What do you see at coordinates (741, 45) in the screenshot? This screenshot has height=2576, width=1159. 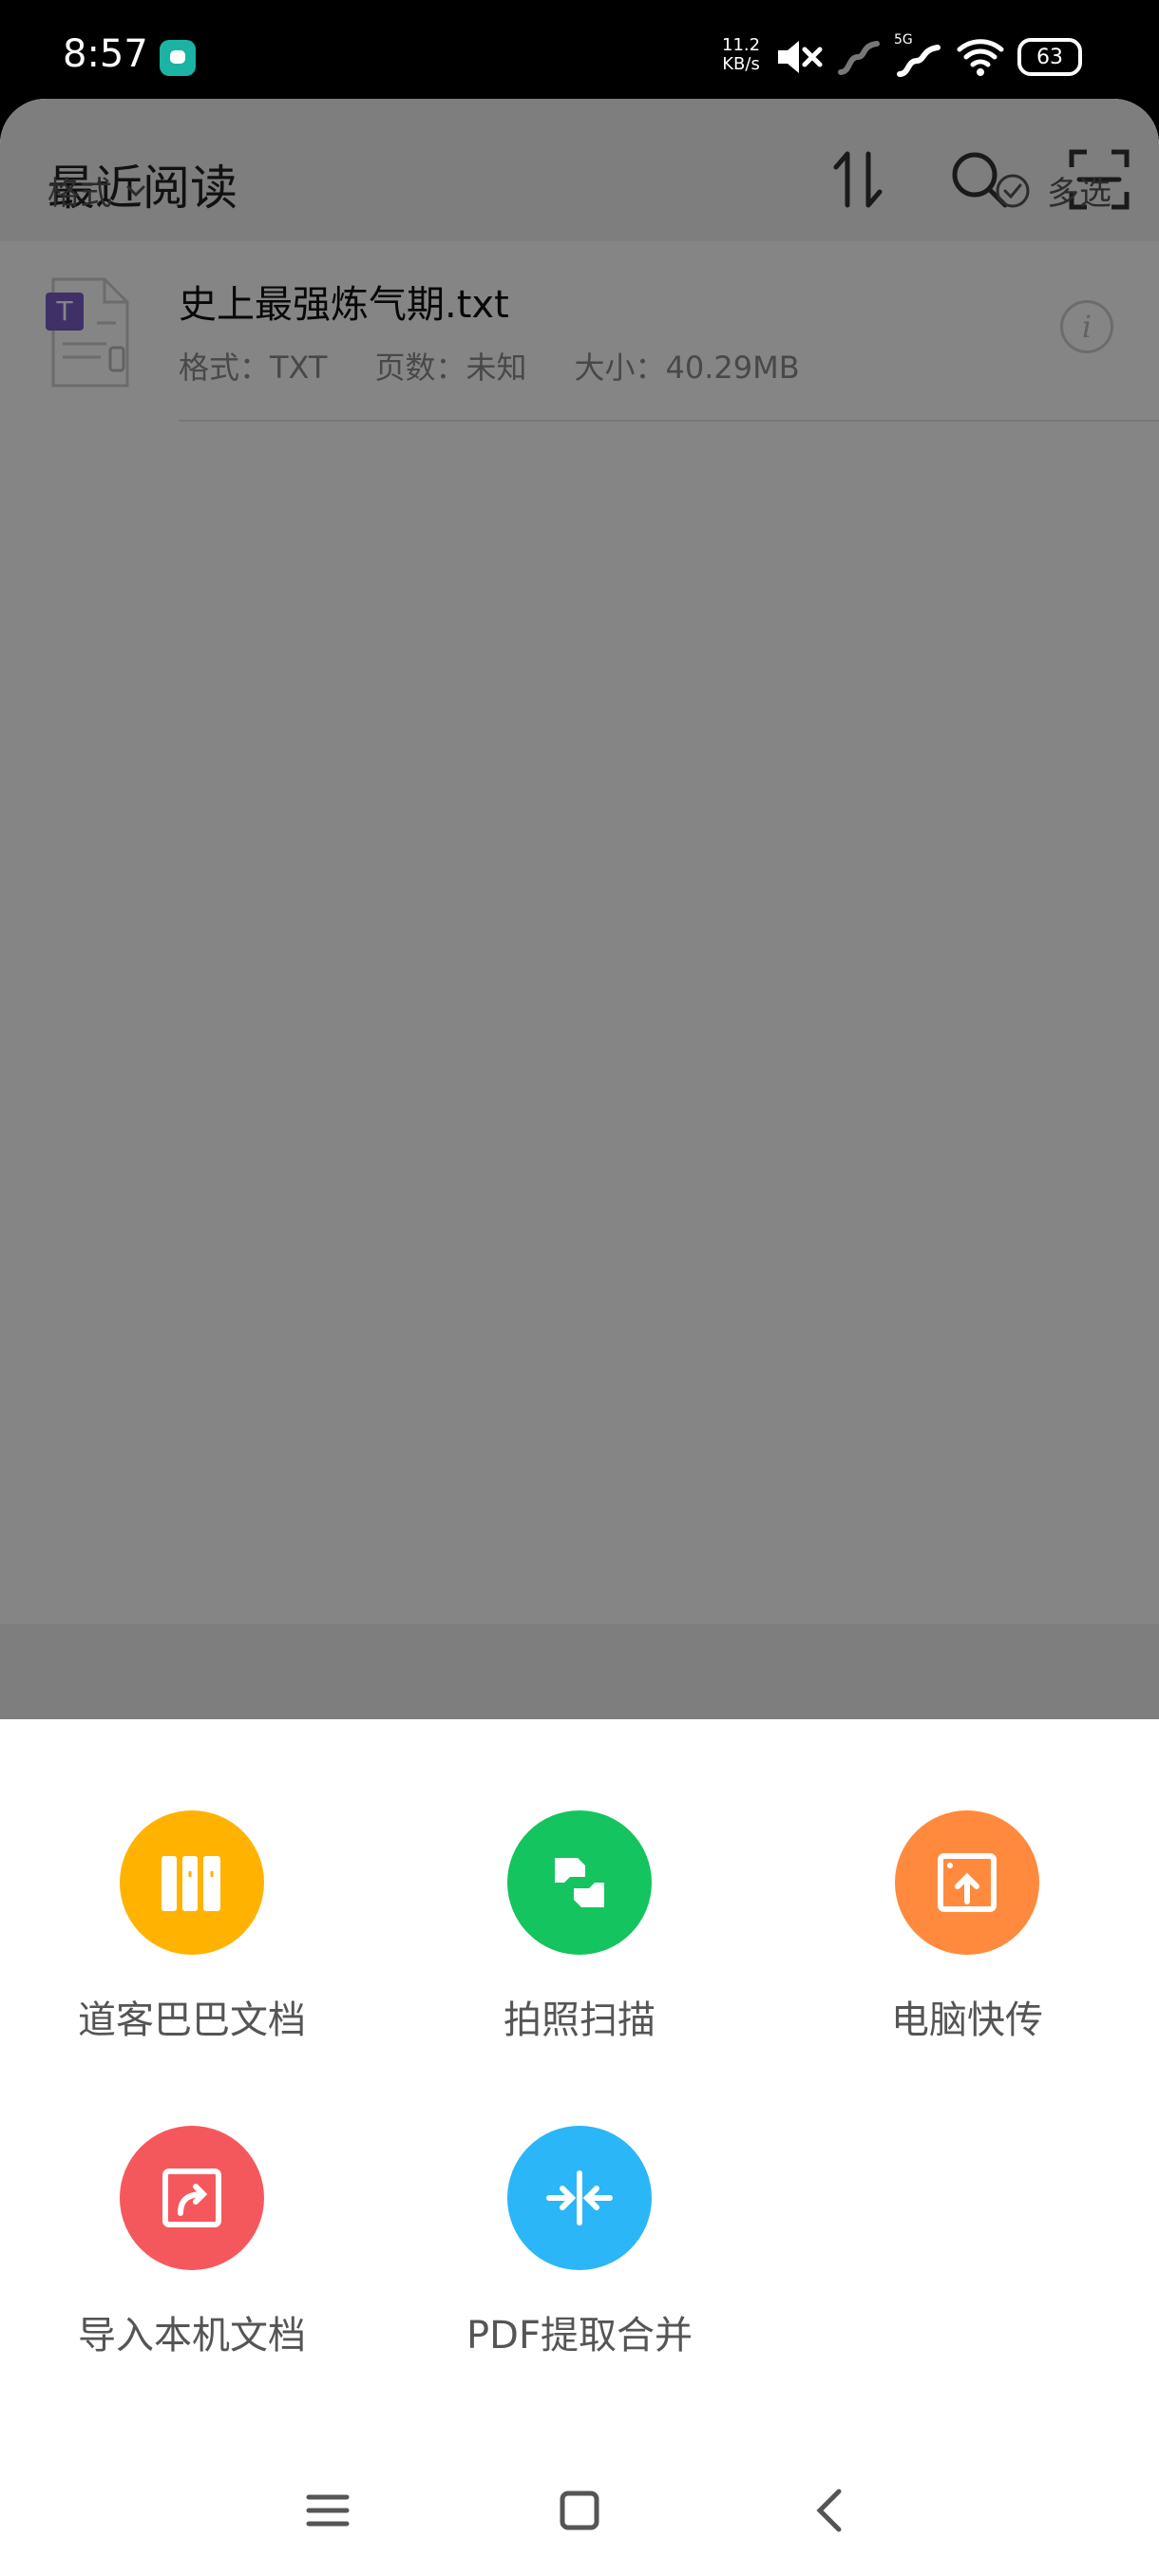 I see `network-speed-value: 11.2` at bounding box center [741, 45].